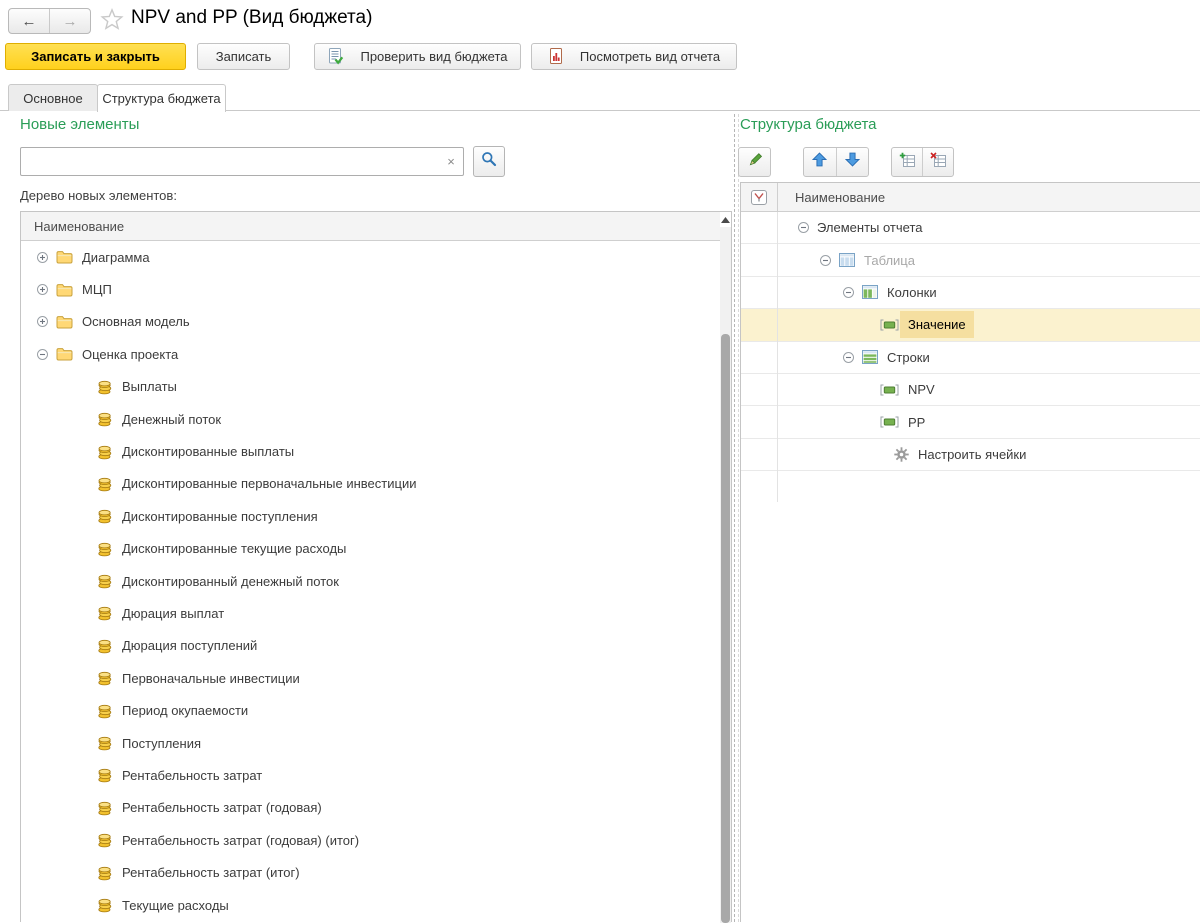 This screenshot has height=923, width=1200. I want to click on preview-report-view-label: Посмотреть вид отчета, so click(650, 56).